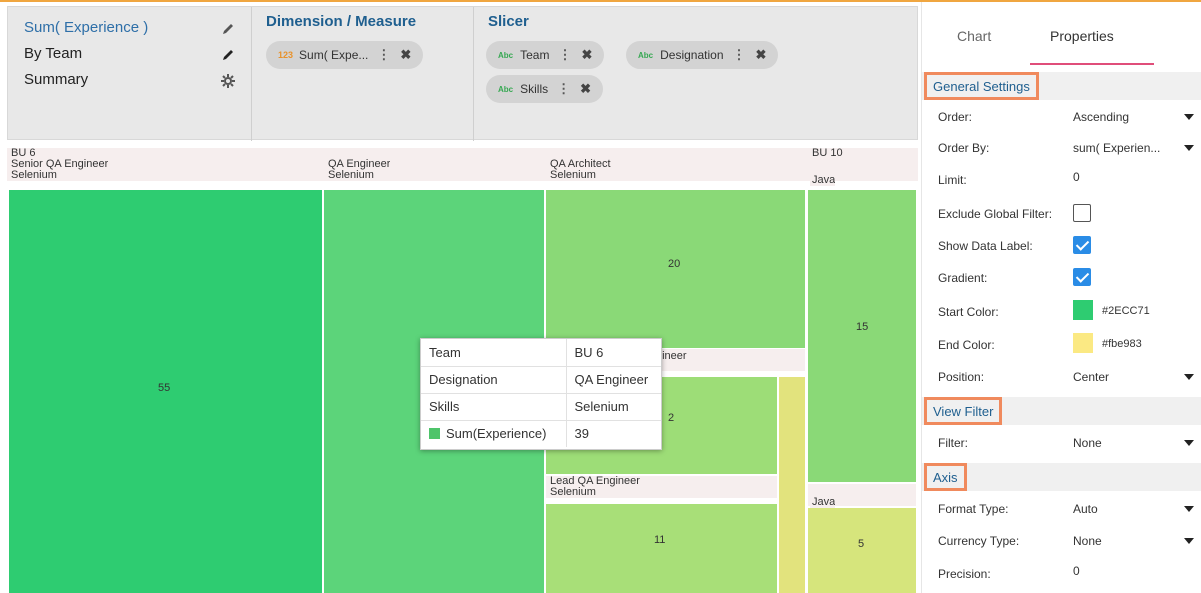 Image resolution: width=1201 pixels, height=593 pixels. I want to click on tooltip-key: Skills, so click(494, 407).